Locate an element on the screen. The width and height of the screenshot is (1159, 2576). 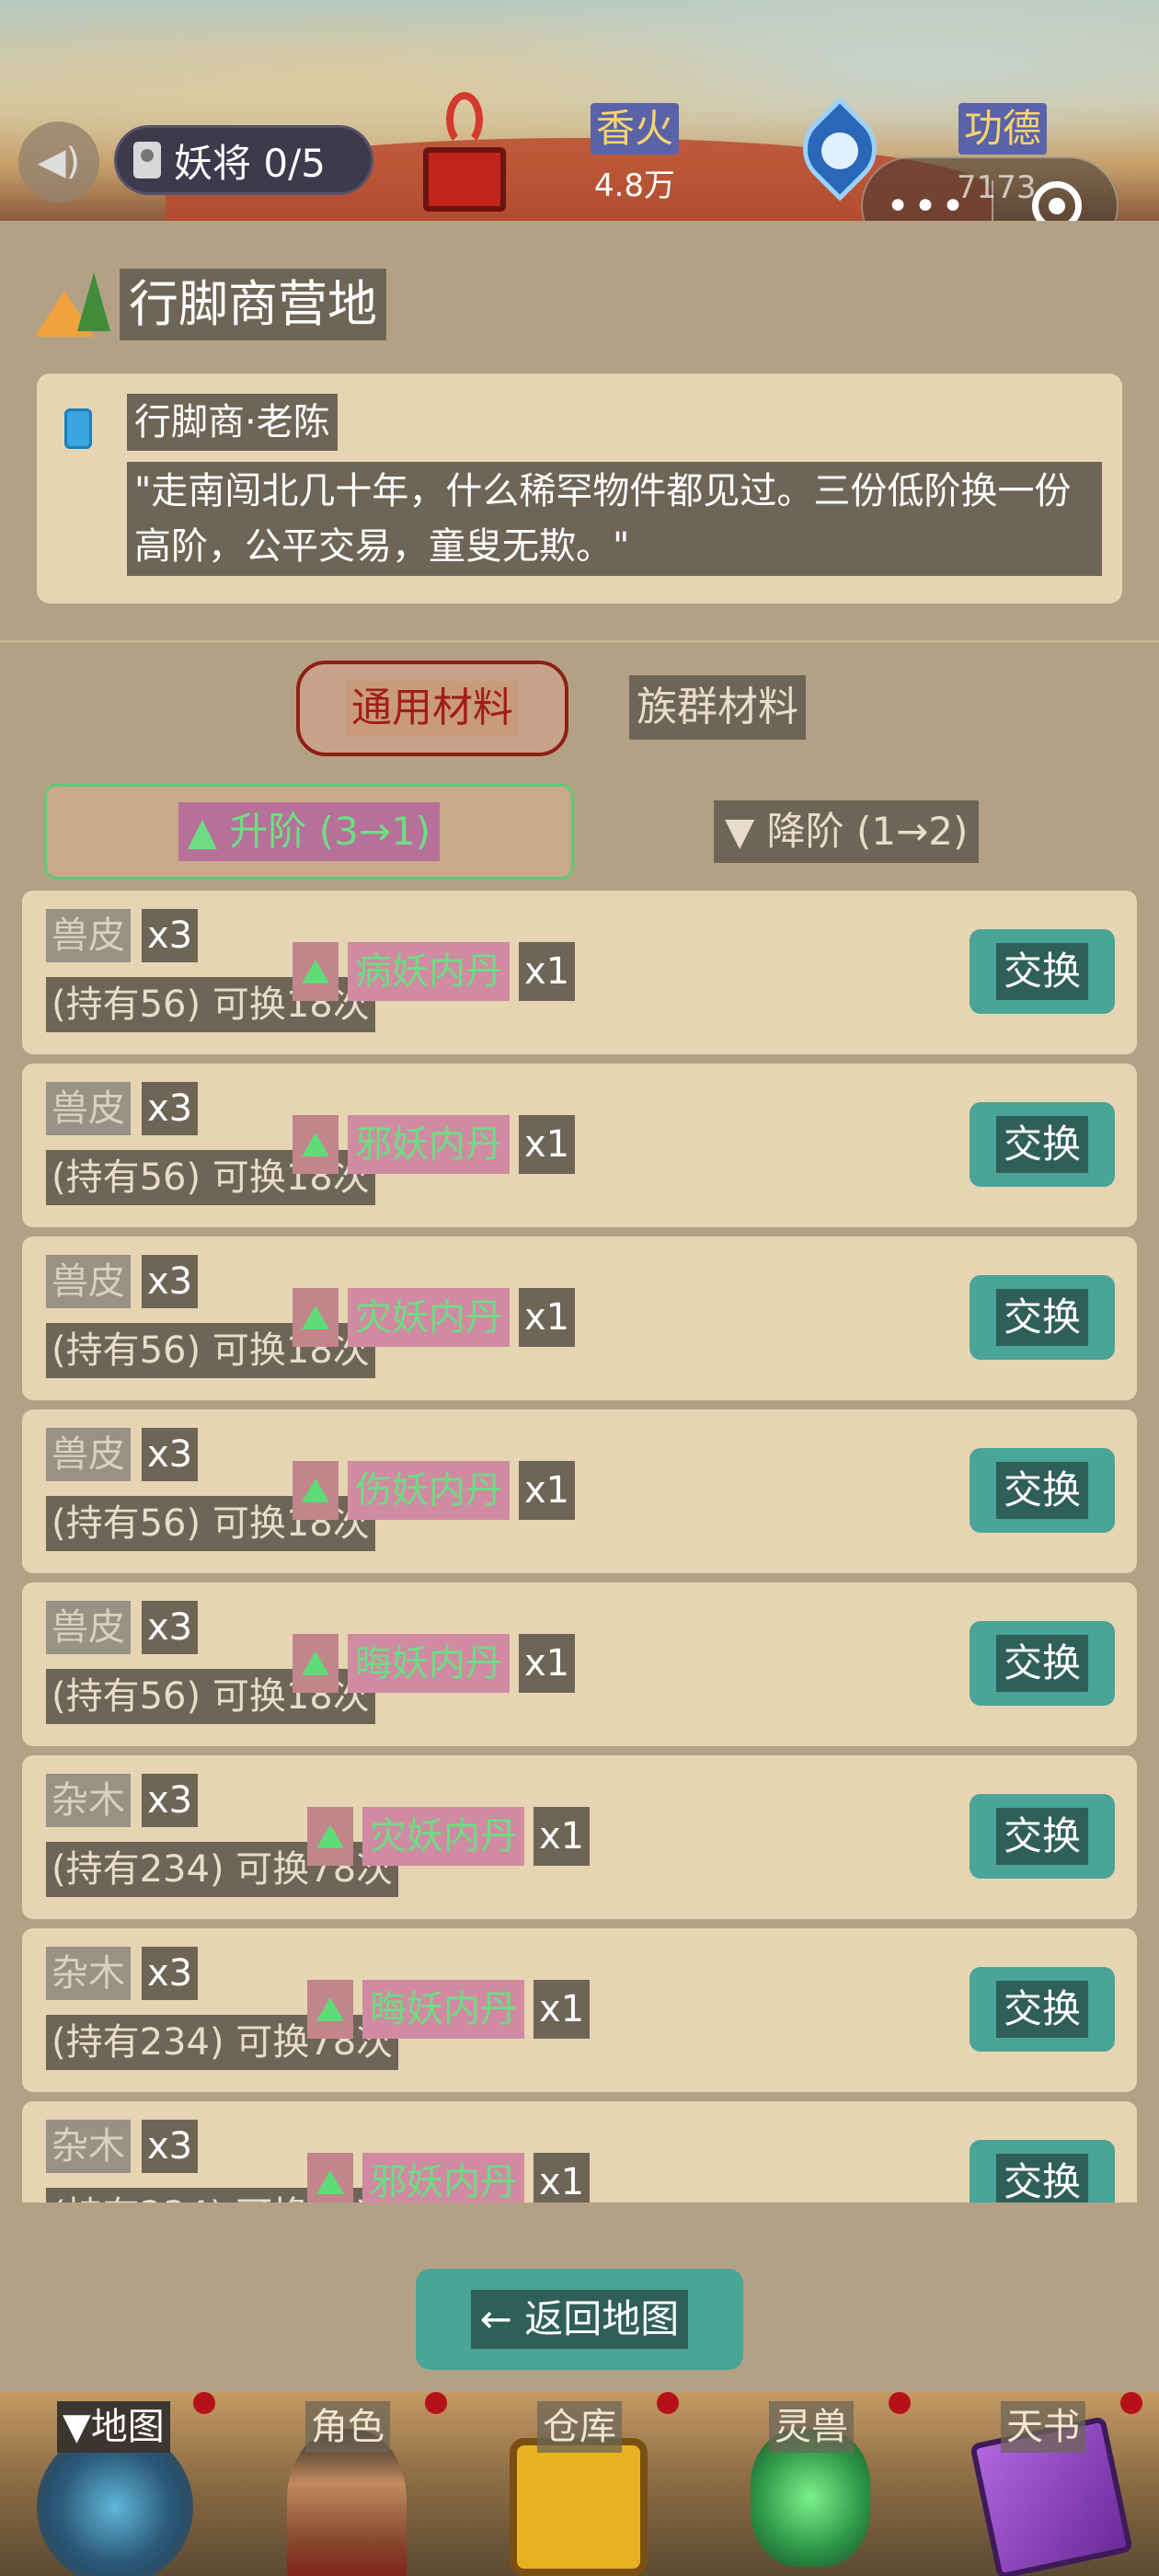
target-icon is located at coordinates (1057, 201).